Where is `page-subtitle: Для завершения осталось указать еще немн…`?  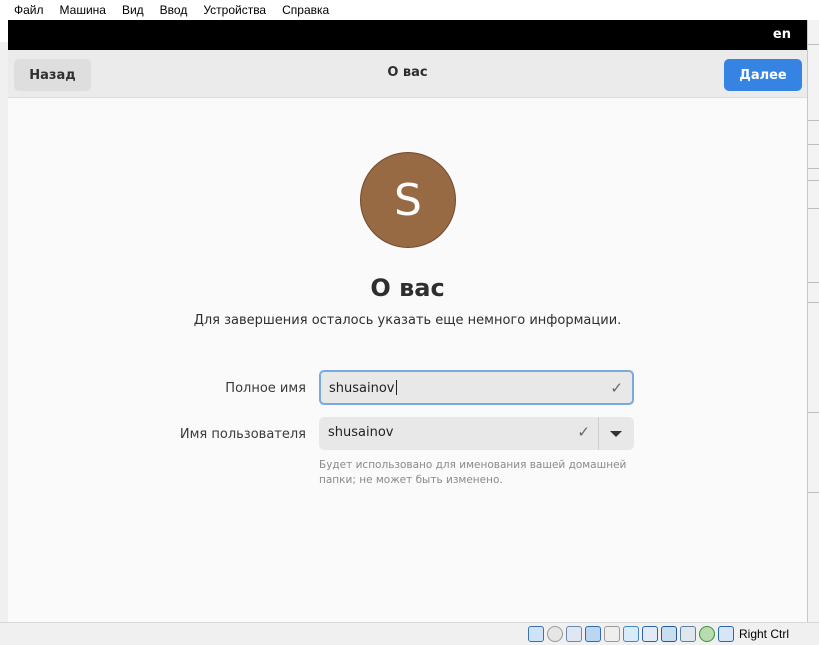 page-subtitle: Для завершения осталось указать еще немн… is located at coordinates (407, 320).